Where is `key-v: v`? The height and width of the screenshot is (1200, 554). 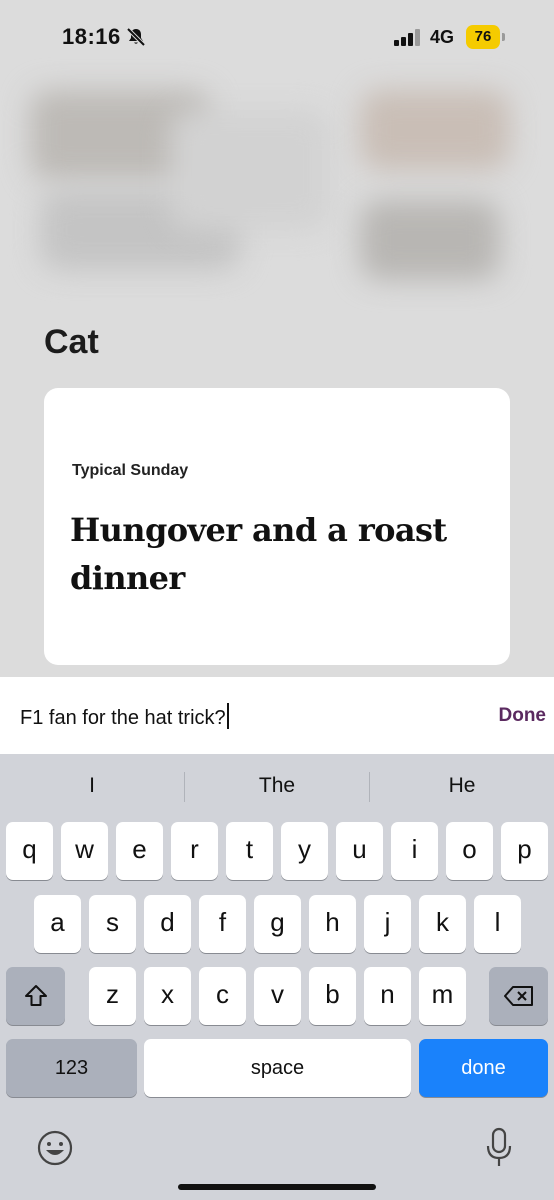
key-v: v is located at coordinates (277, 996).